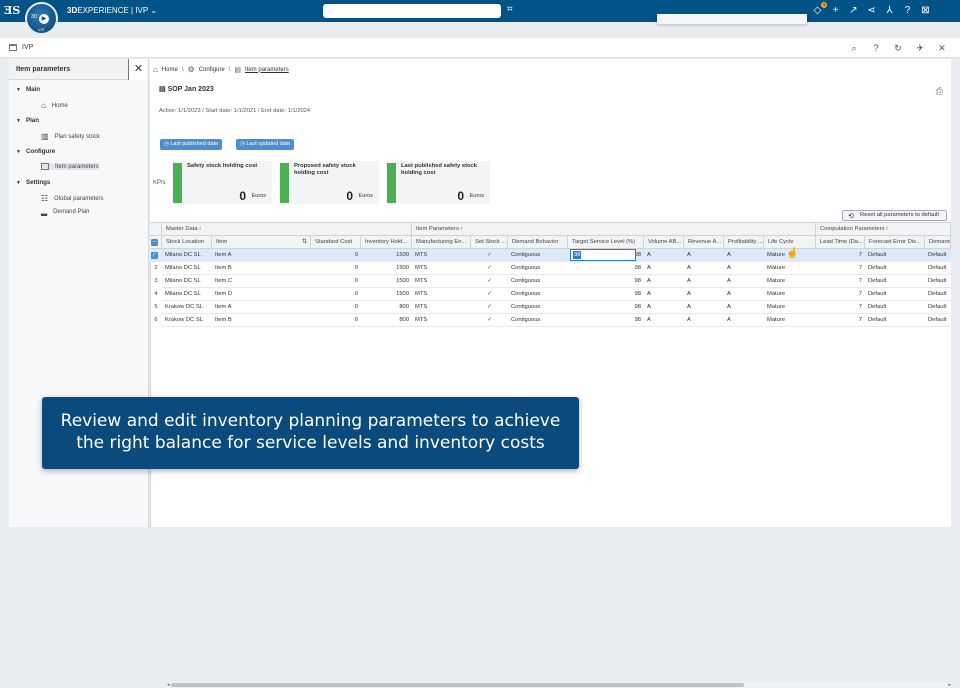 The image size is (960, 688). I want to click on compass-button: 3D ▶ V,R, so click(41, 18).